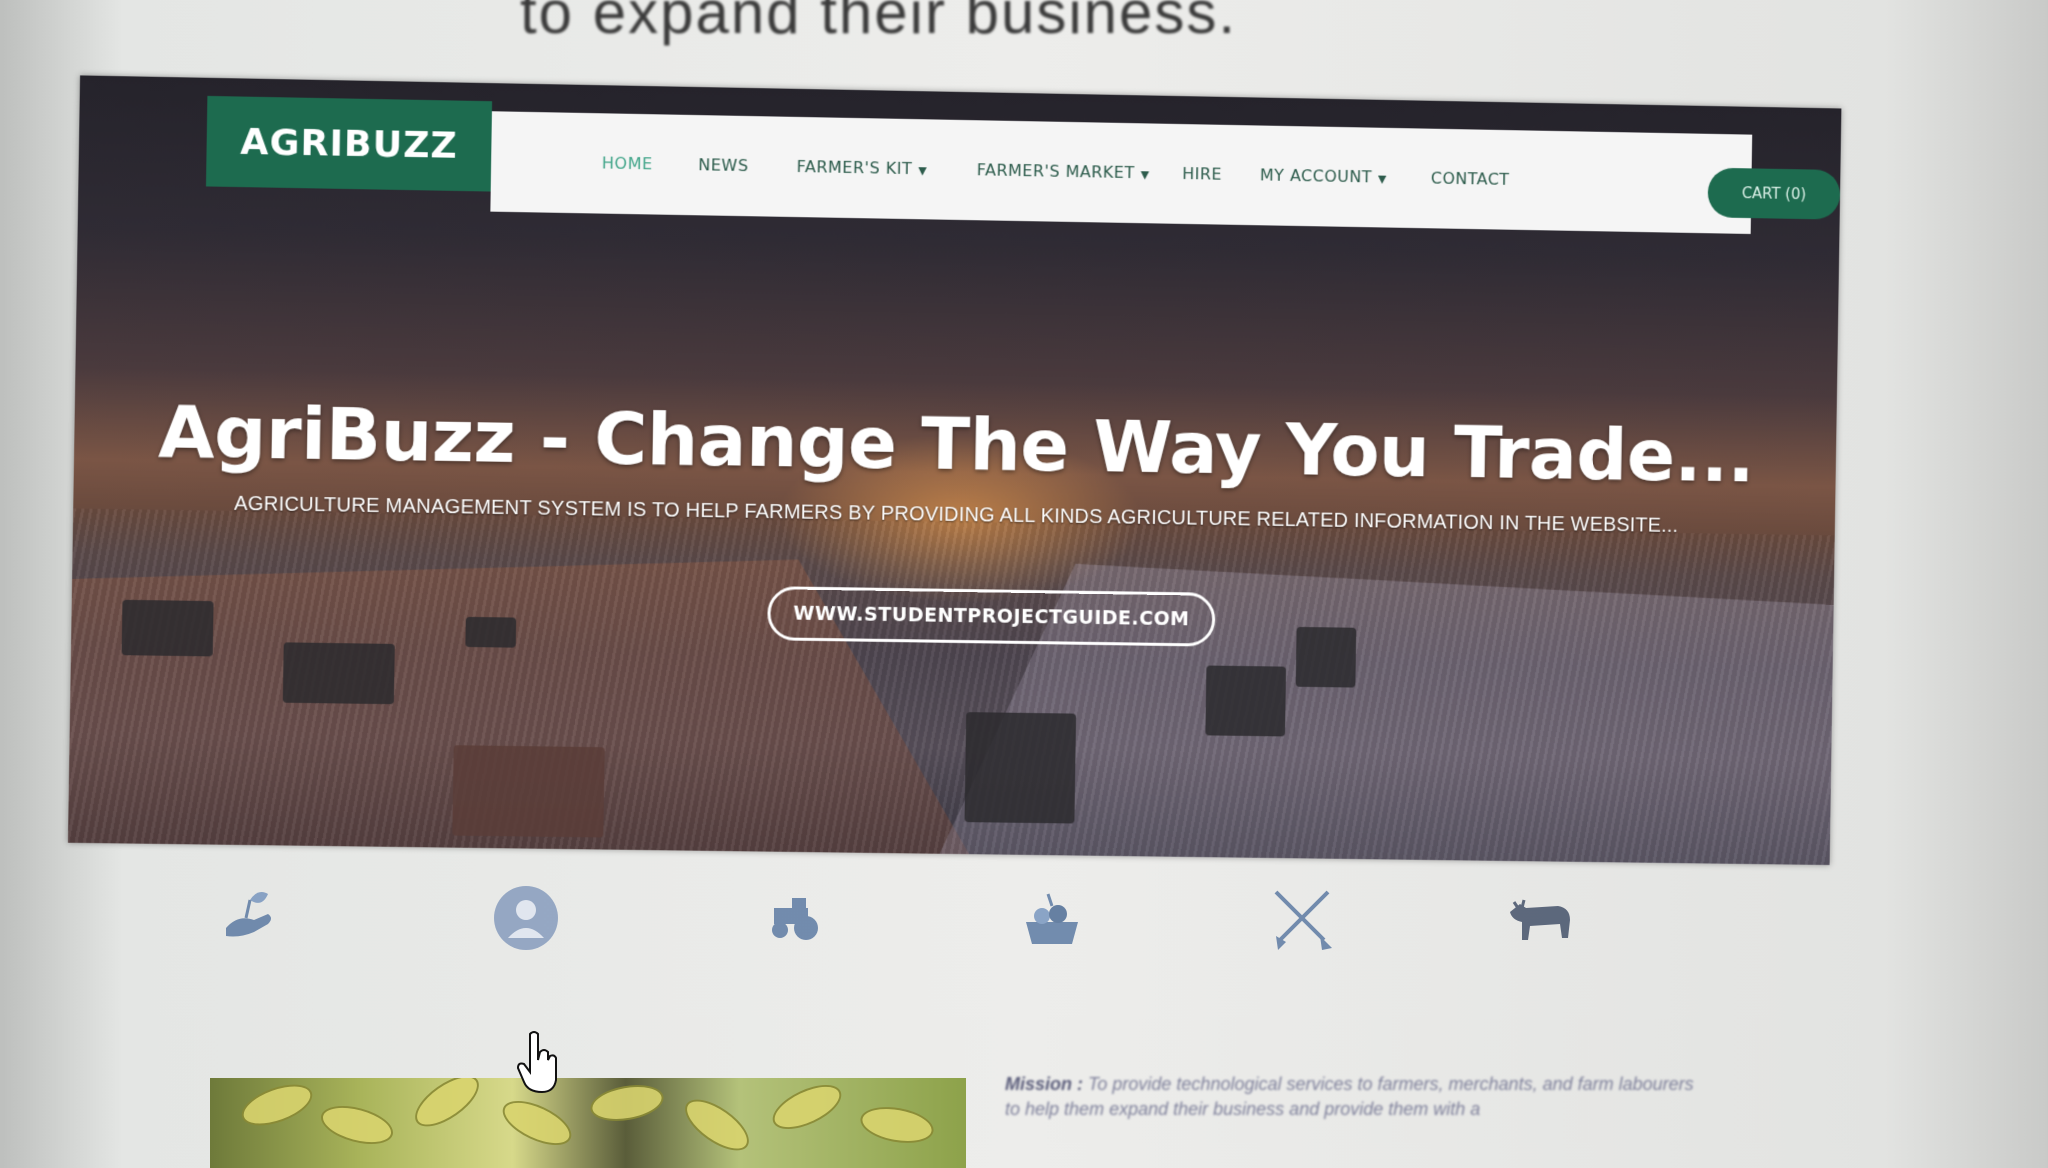  I want to click on nav-item-news: NEWS, so click(723, 165).